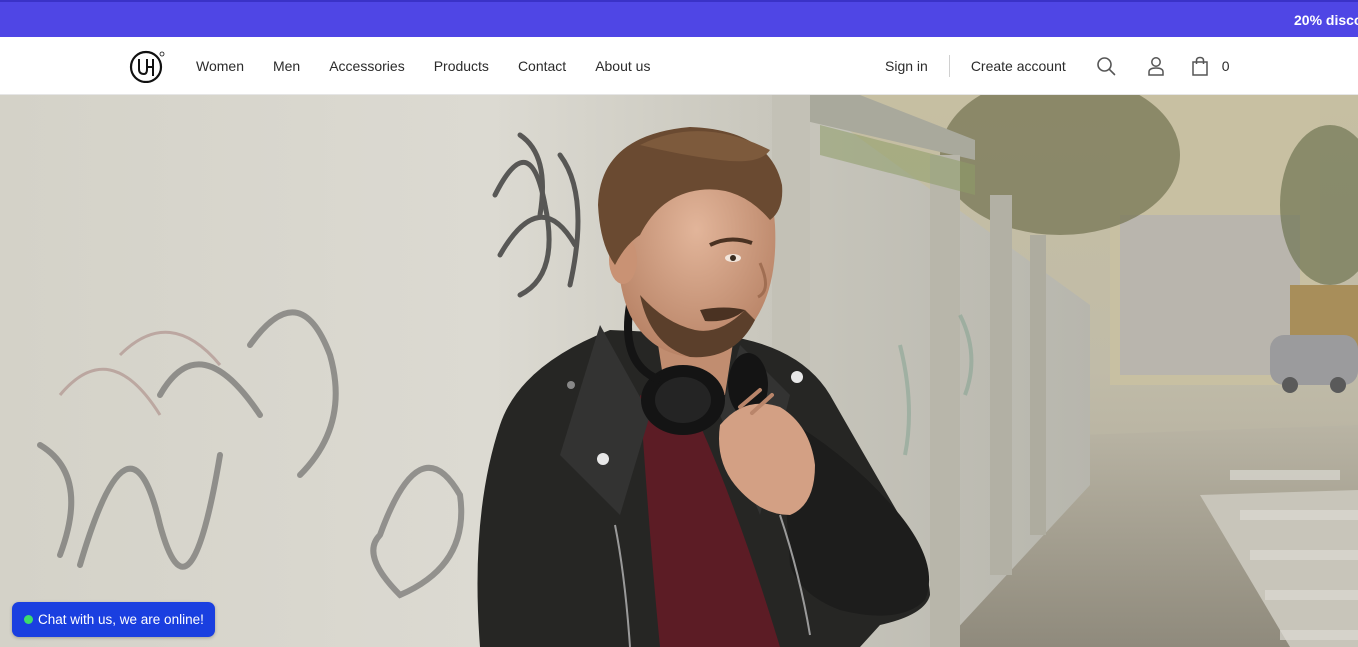 This screenshot has height=647, width=1358. Describe the element at coordinates (286, 66) in the screenshot. I see `nav-item-men: Men` at that location.